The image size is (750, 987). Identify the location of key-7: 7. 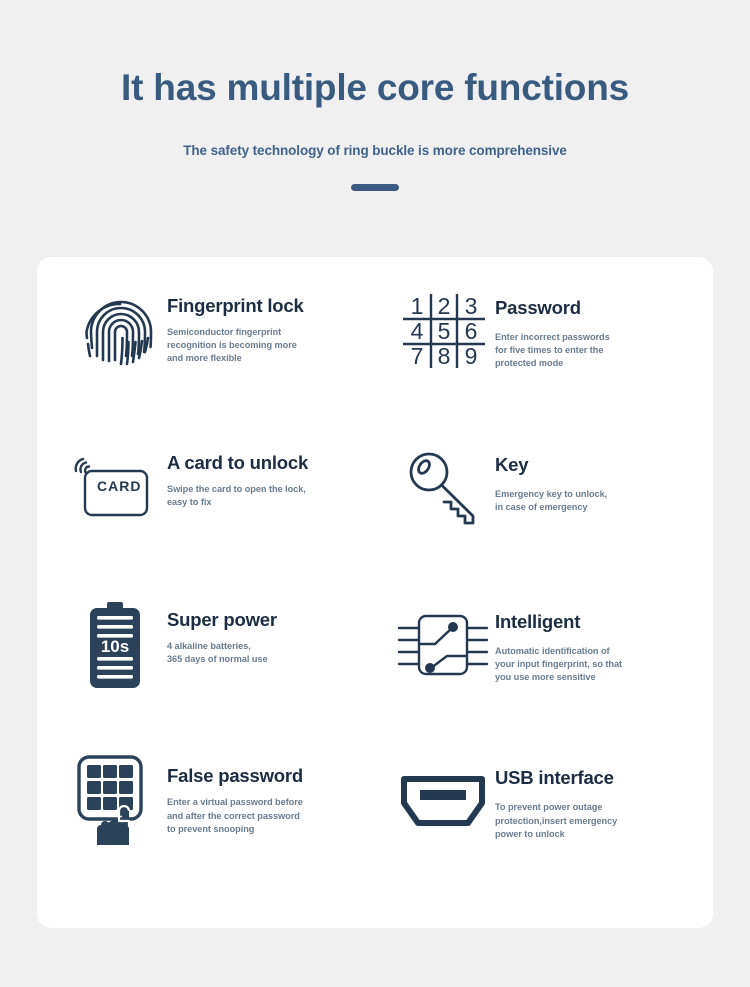
(417, 356).